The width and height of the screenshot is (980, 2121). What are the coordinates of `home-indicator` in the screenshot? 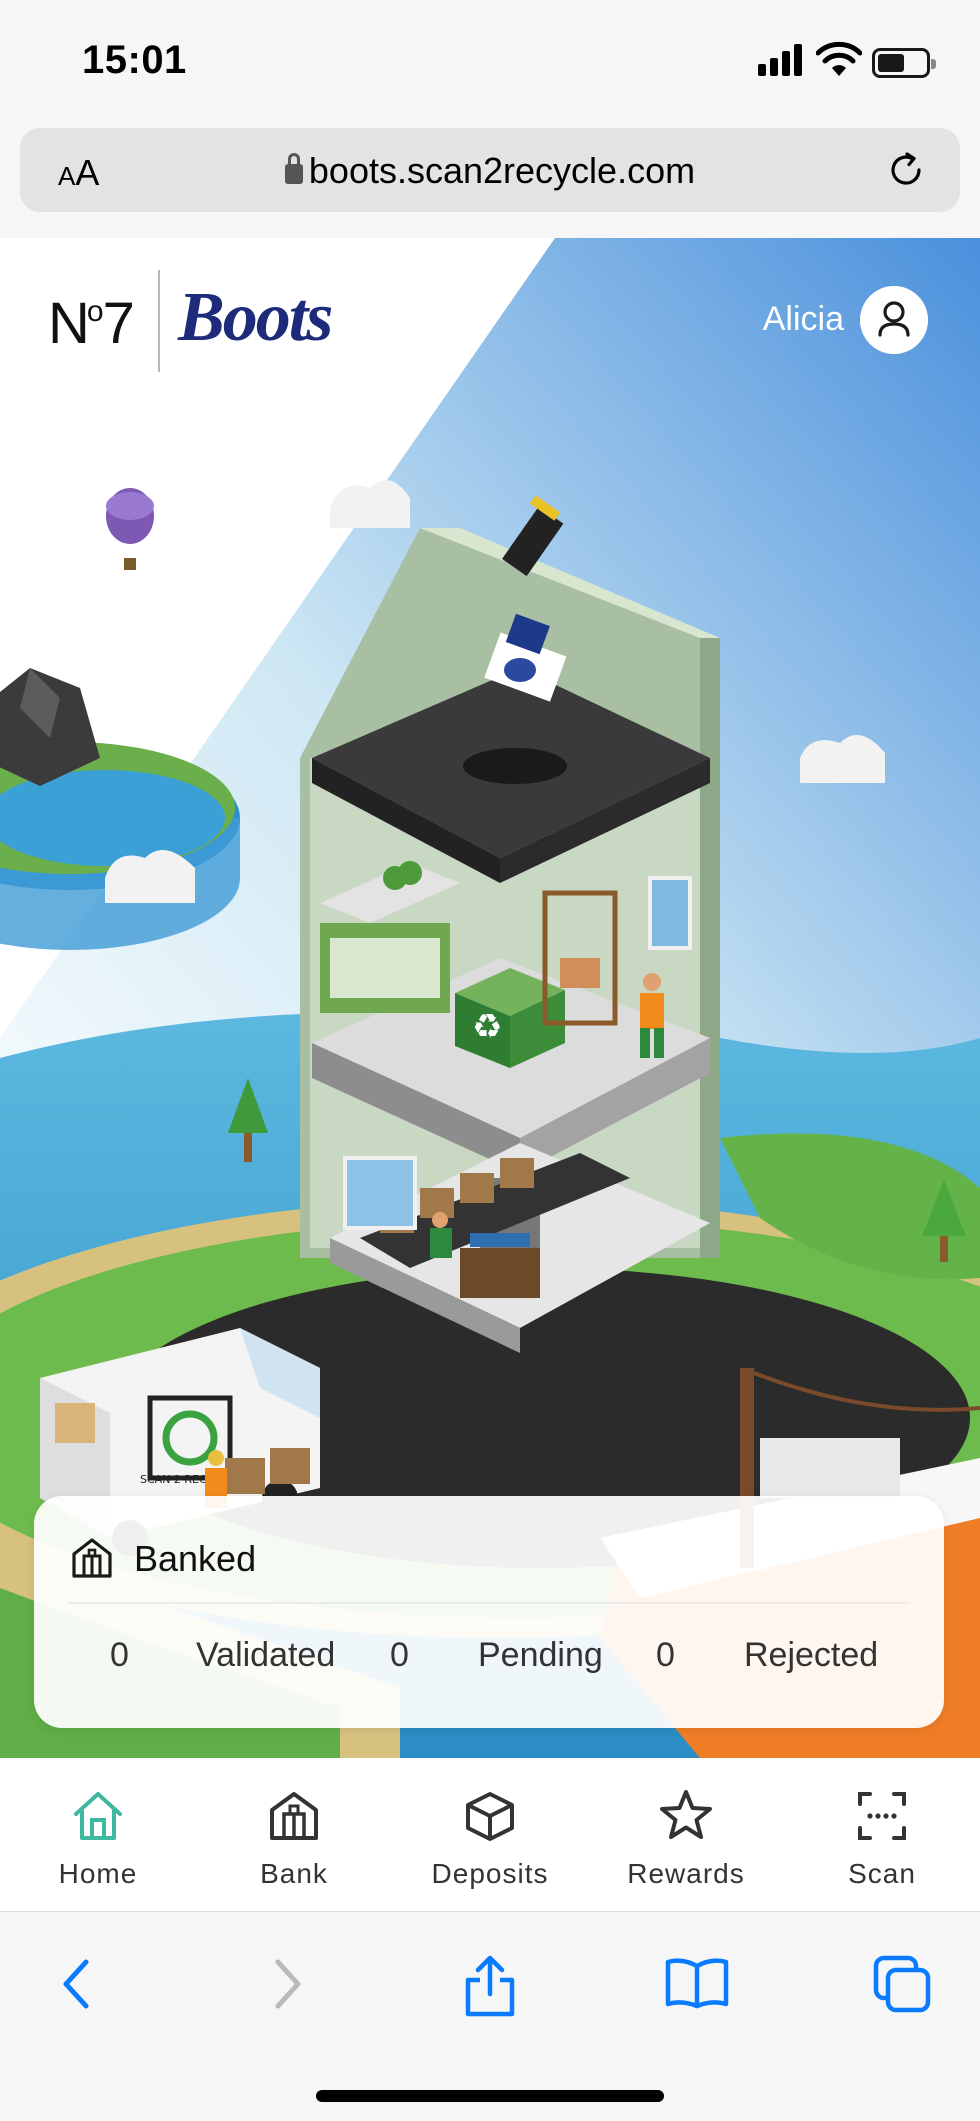 It's located at (490, 2096).